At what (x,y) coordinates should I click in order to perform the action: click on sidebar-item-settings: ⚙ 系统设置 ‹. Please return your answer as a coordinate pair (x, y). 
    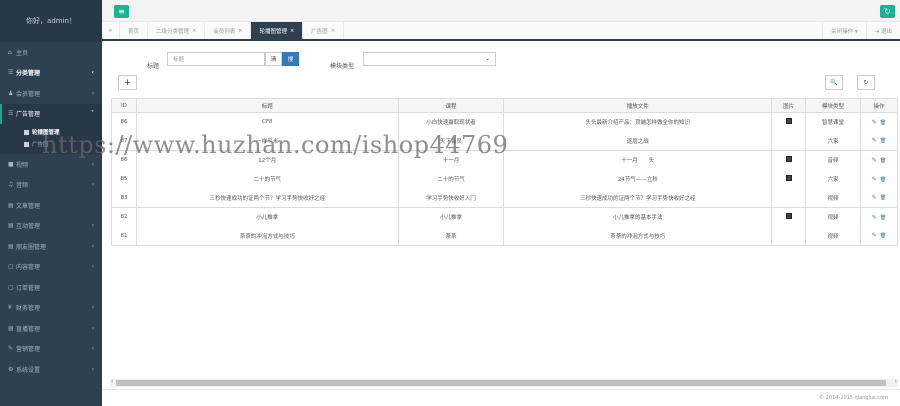
    Looking at the image, I should click on (51, 369).